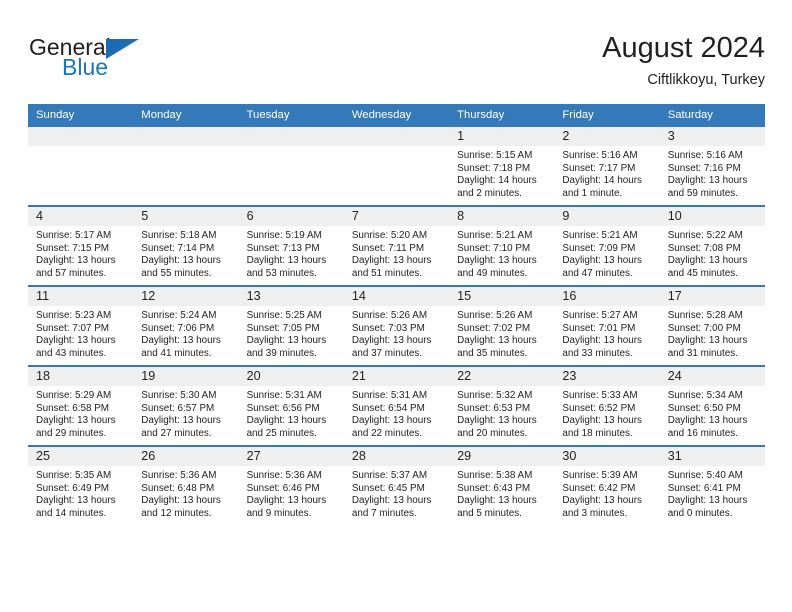  I want to click on sunrise-text: Sunrise: 5:19 AM, so click(284, 235).